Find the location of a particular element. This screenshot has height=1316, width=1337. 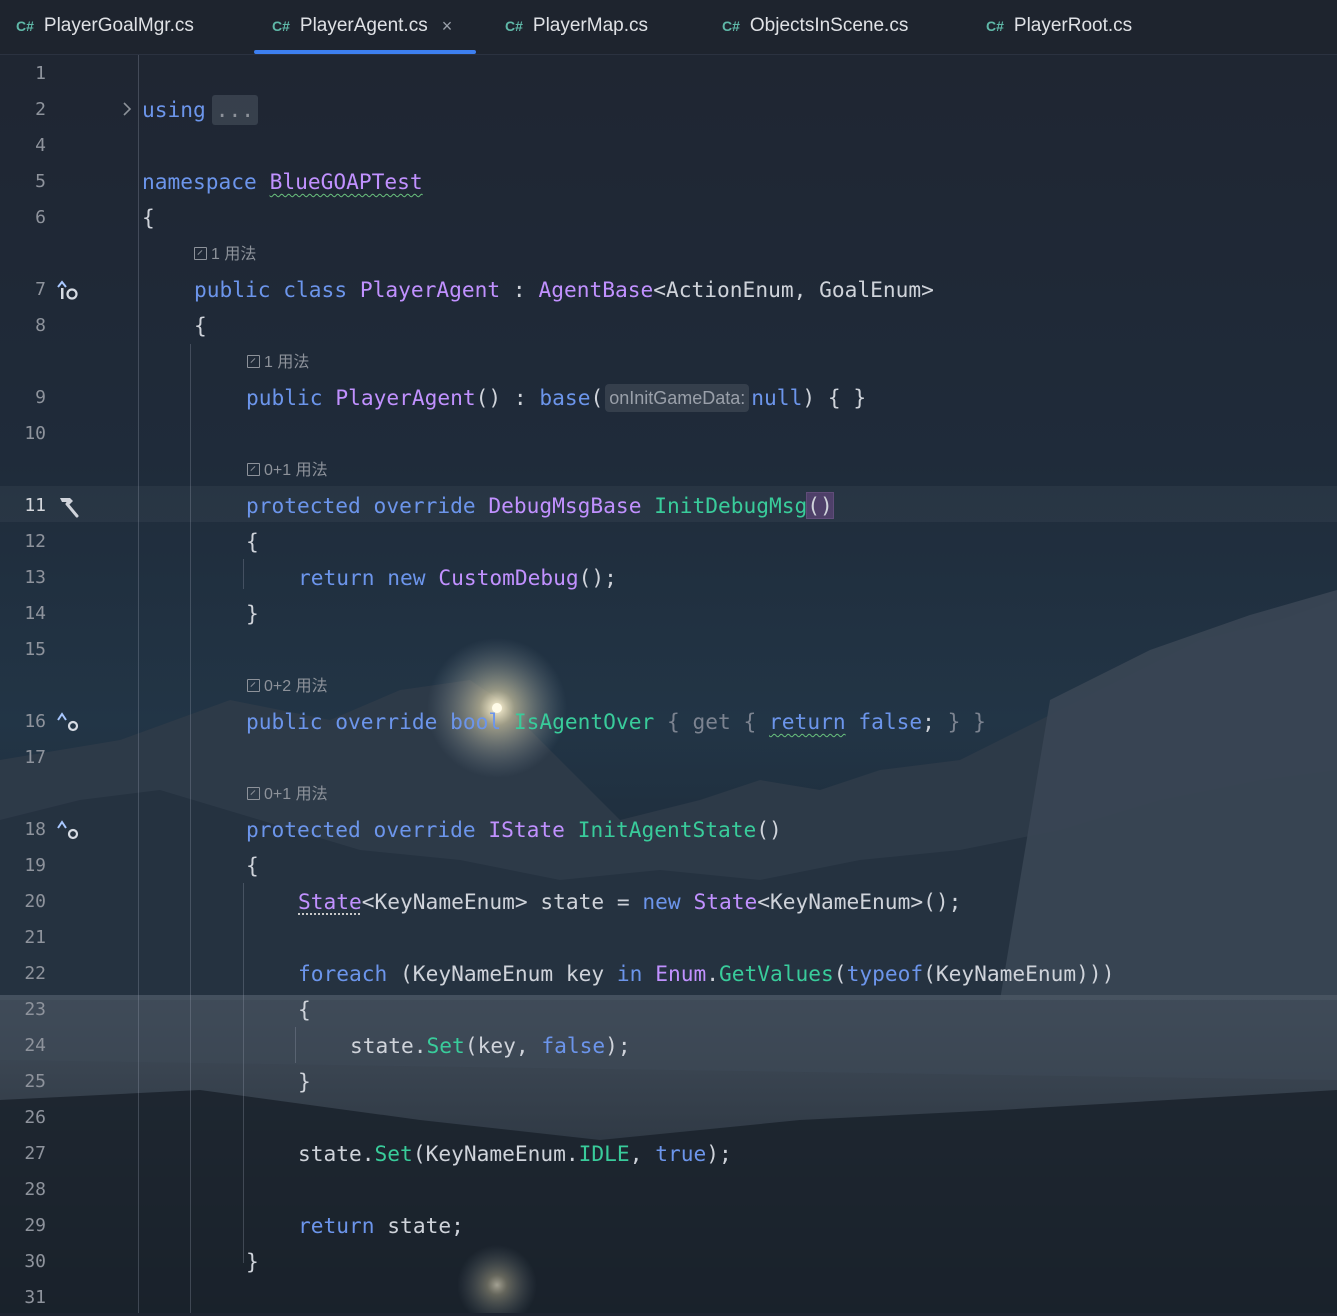

line-number: 4 is located at coordinates (40, 145).